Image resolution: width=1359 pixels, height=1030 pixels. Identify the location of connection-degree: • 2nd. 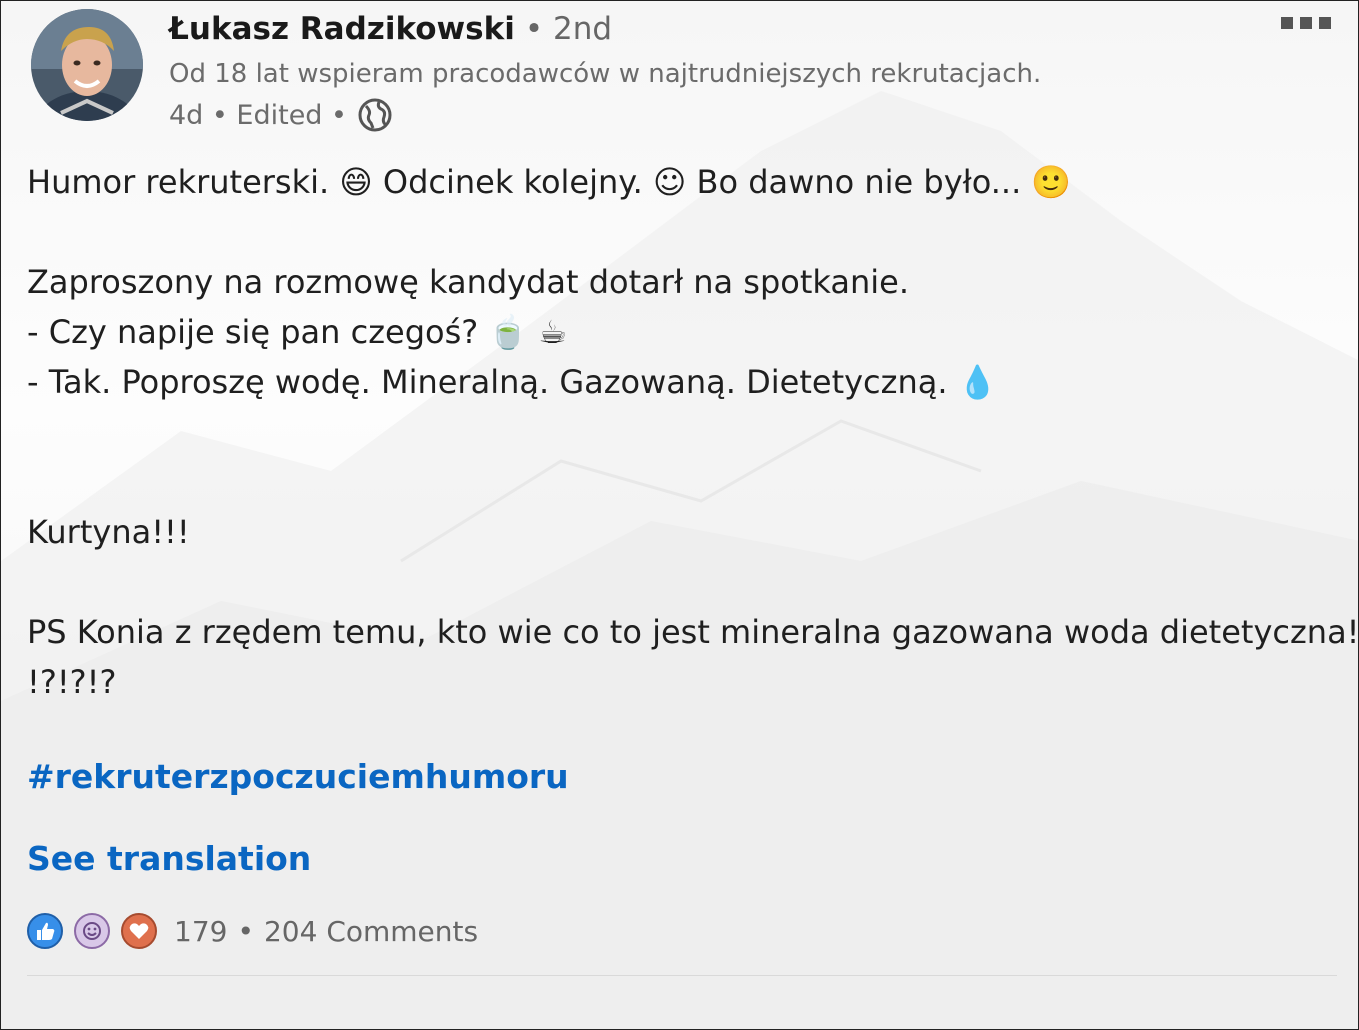
(568, 29).